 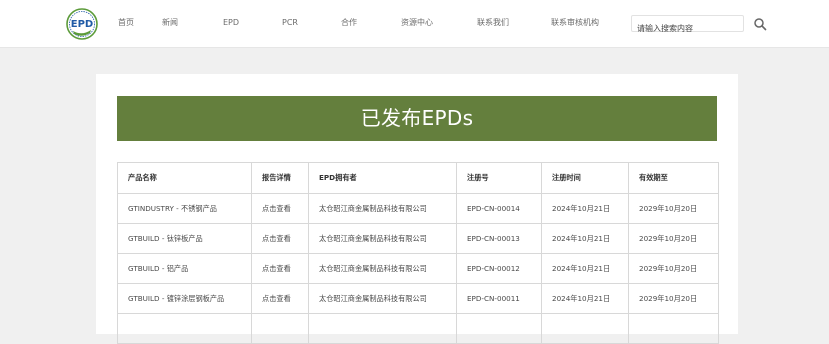 I want to click on registration-number-cell: EPD-CN-00011, so click(x=499, y=298).